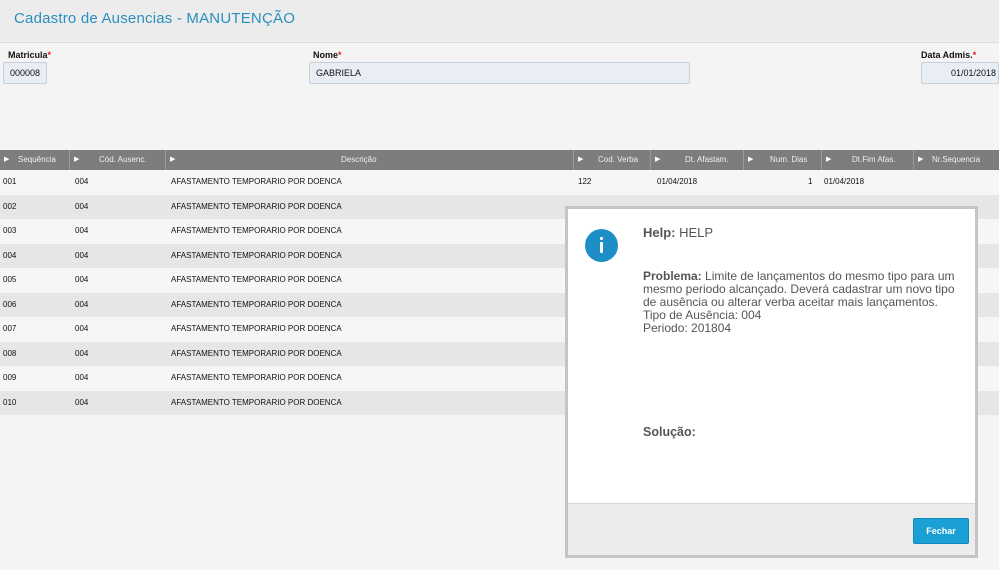  Describe the element at coordinates (30, 55) in the screenshot. I see `matricula-label: Matricula*` at that location.